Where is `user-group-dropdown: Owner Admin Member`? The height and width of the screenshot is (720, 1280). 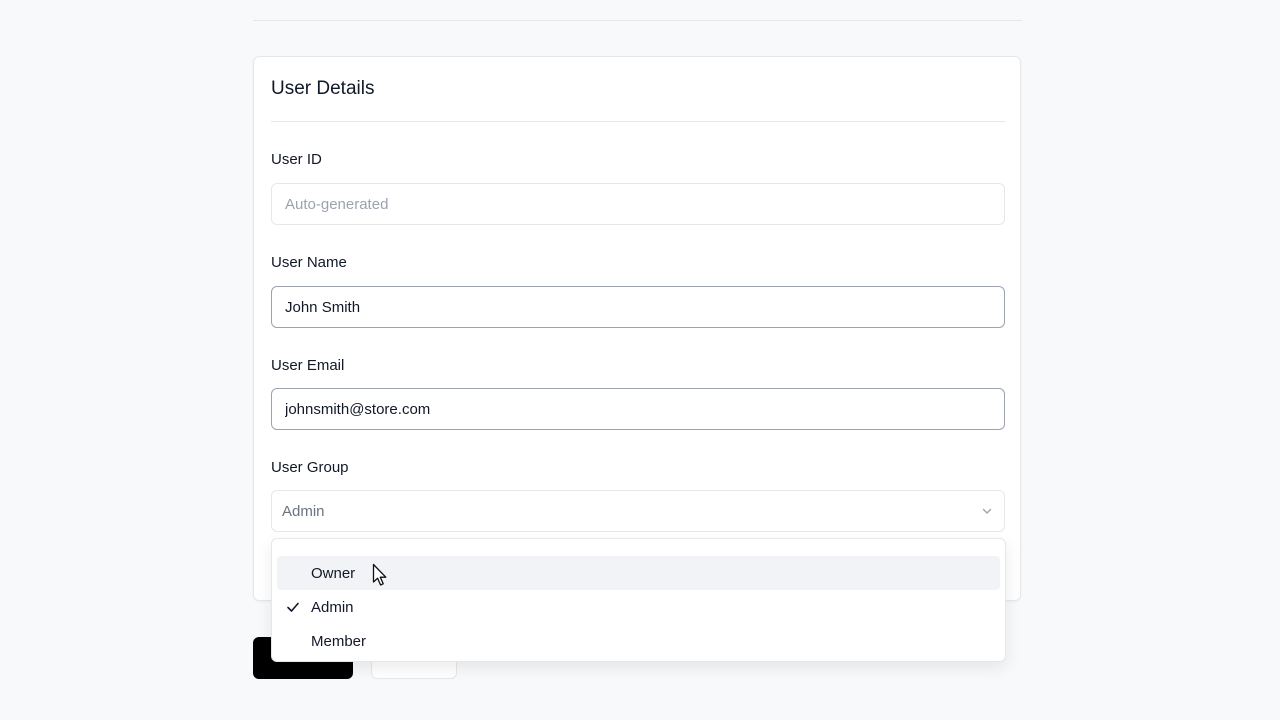 user-group-dropdown: Owner Admin Member is located at coordinates (638, 600).